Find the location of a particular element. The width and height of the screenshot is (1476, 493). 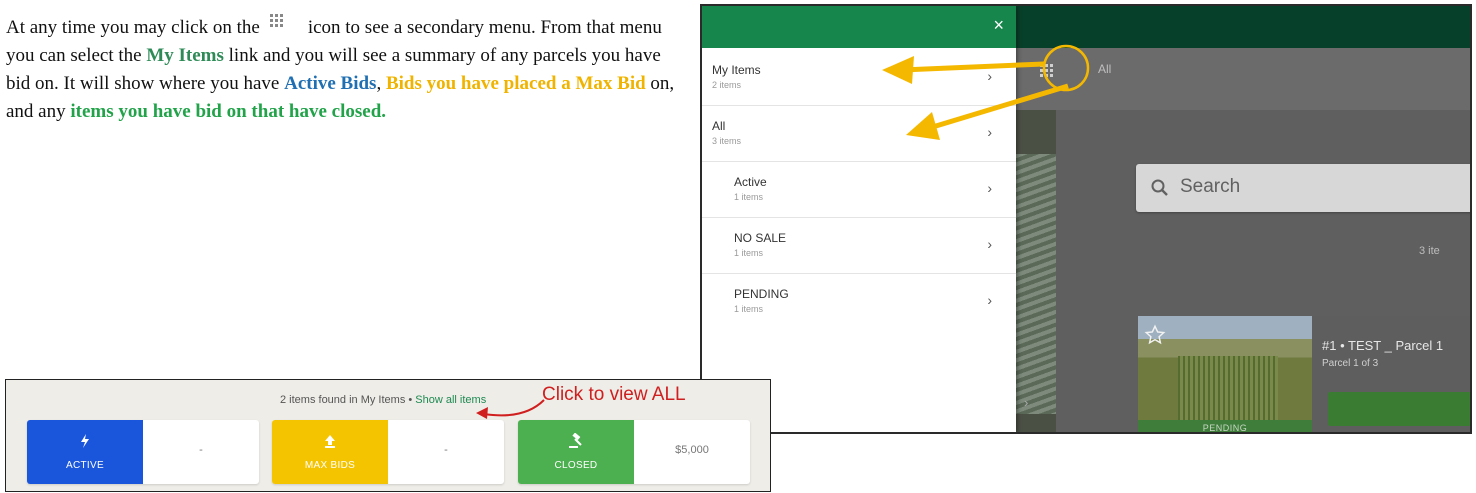

stat-max-bids: MAX BIDS - is located at coordinates (388, 452).